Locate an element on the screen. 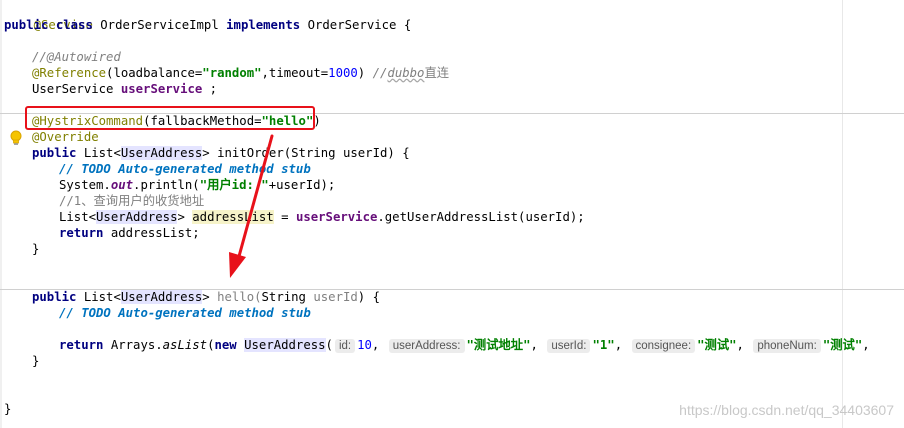 The height and width of the screenshot is (428, 904). method-name: hello( is located at coordinates (235, 297).